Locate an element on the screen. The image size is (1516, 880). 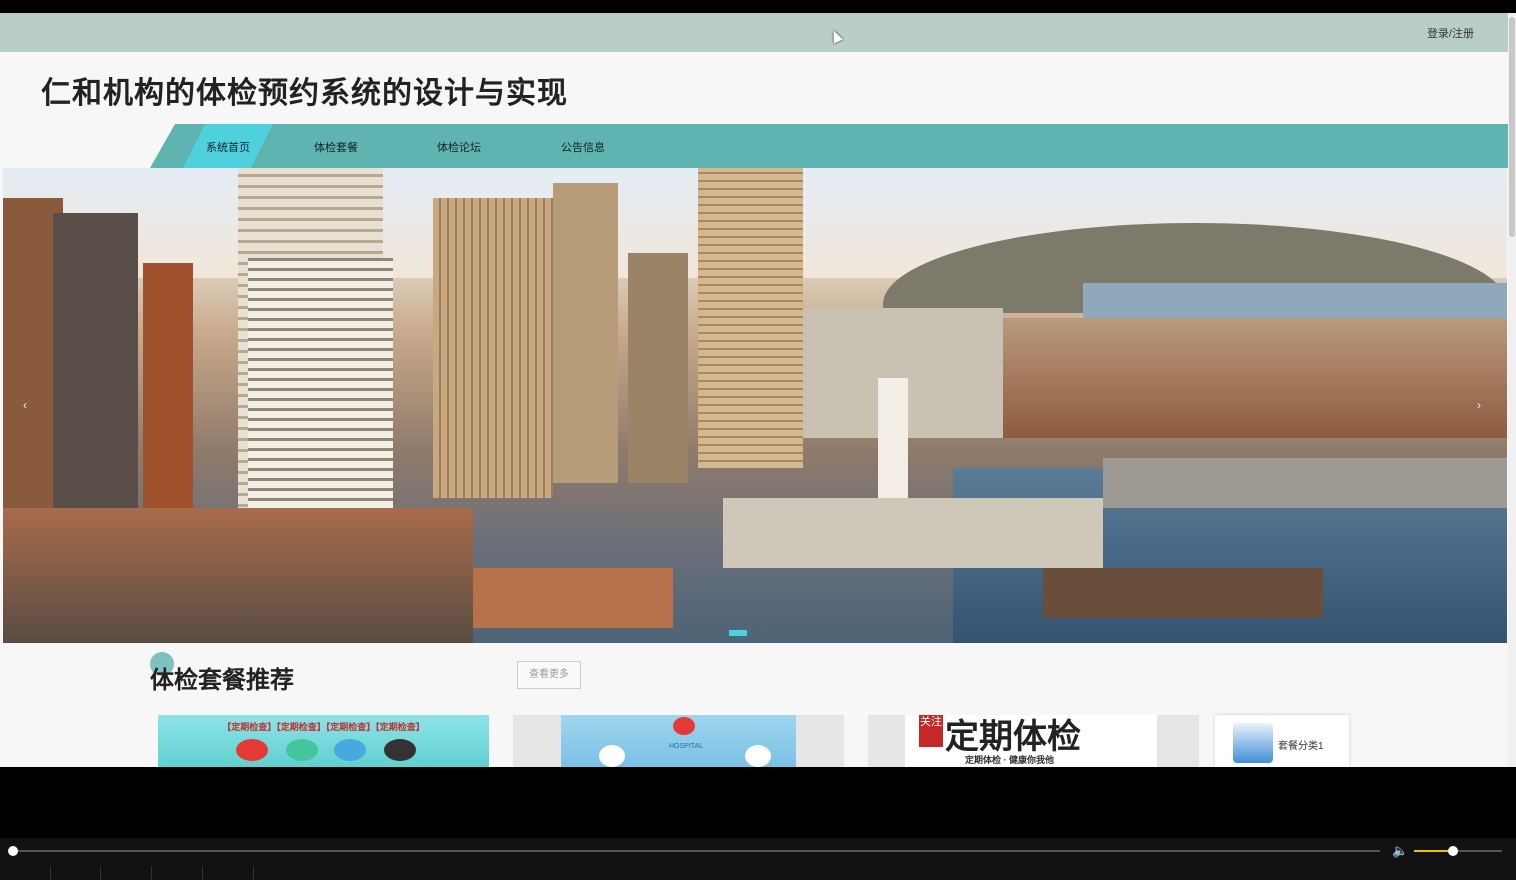
banner-tower is located at coordinates (893, 443).